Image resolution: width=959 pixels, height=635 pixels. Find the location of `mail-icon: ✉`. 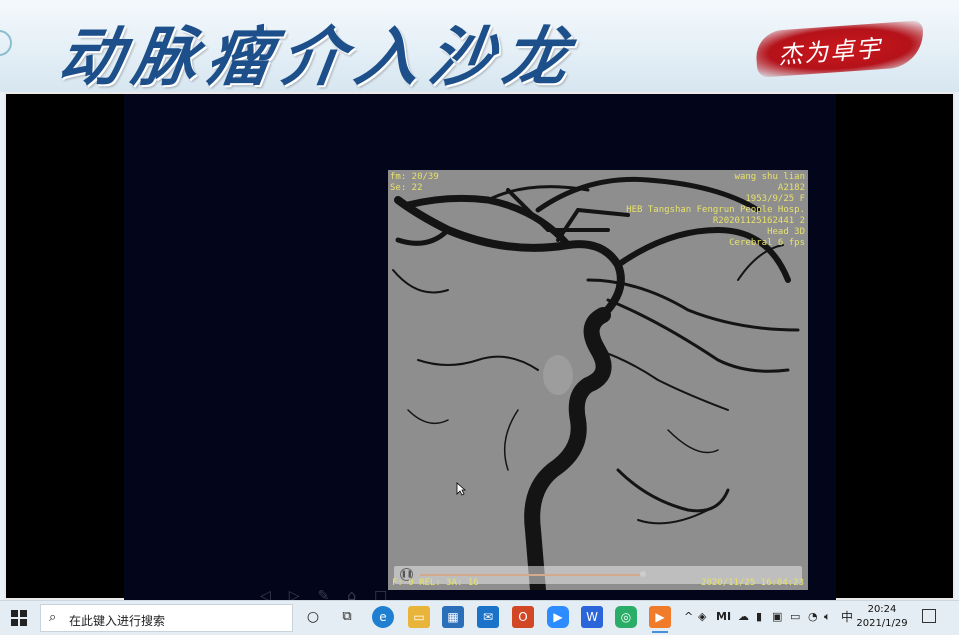

mail-icon: ✉ is located at coordinates (488, 617).